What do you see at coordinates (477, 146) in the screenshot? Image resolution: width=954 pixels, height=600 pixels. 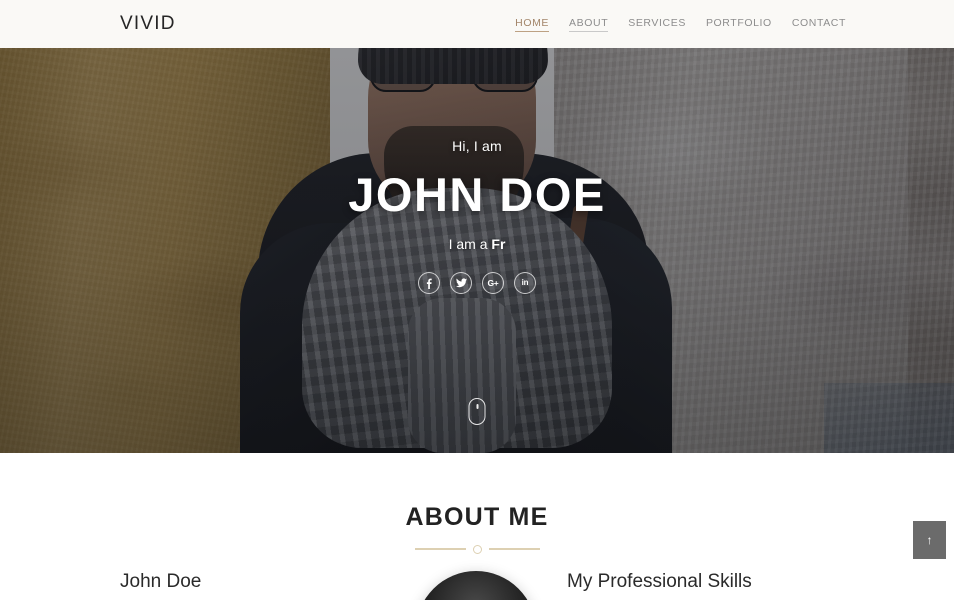 I see `hero-greeting: Hi, I am` at bounding box center [477, 146].